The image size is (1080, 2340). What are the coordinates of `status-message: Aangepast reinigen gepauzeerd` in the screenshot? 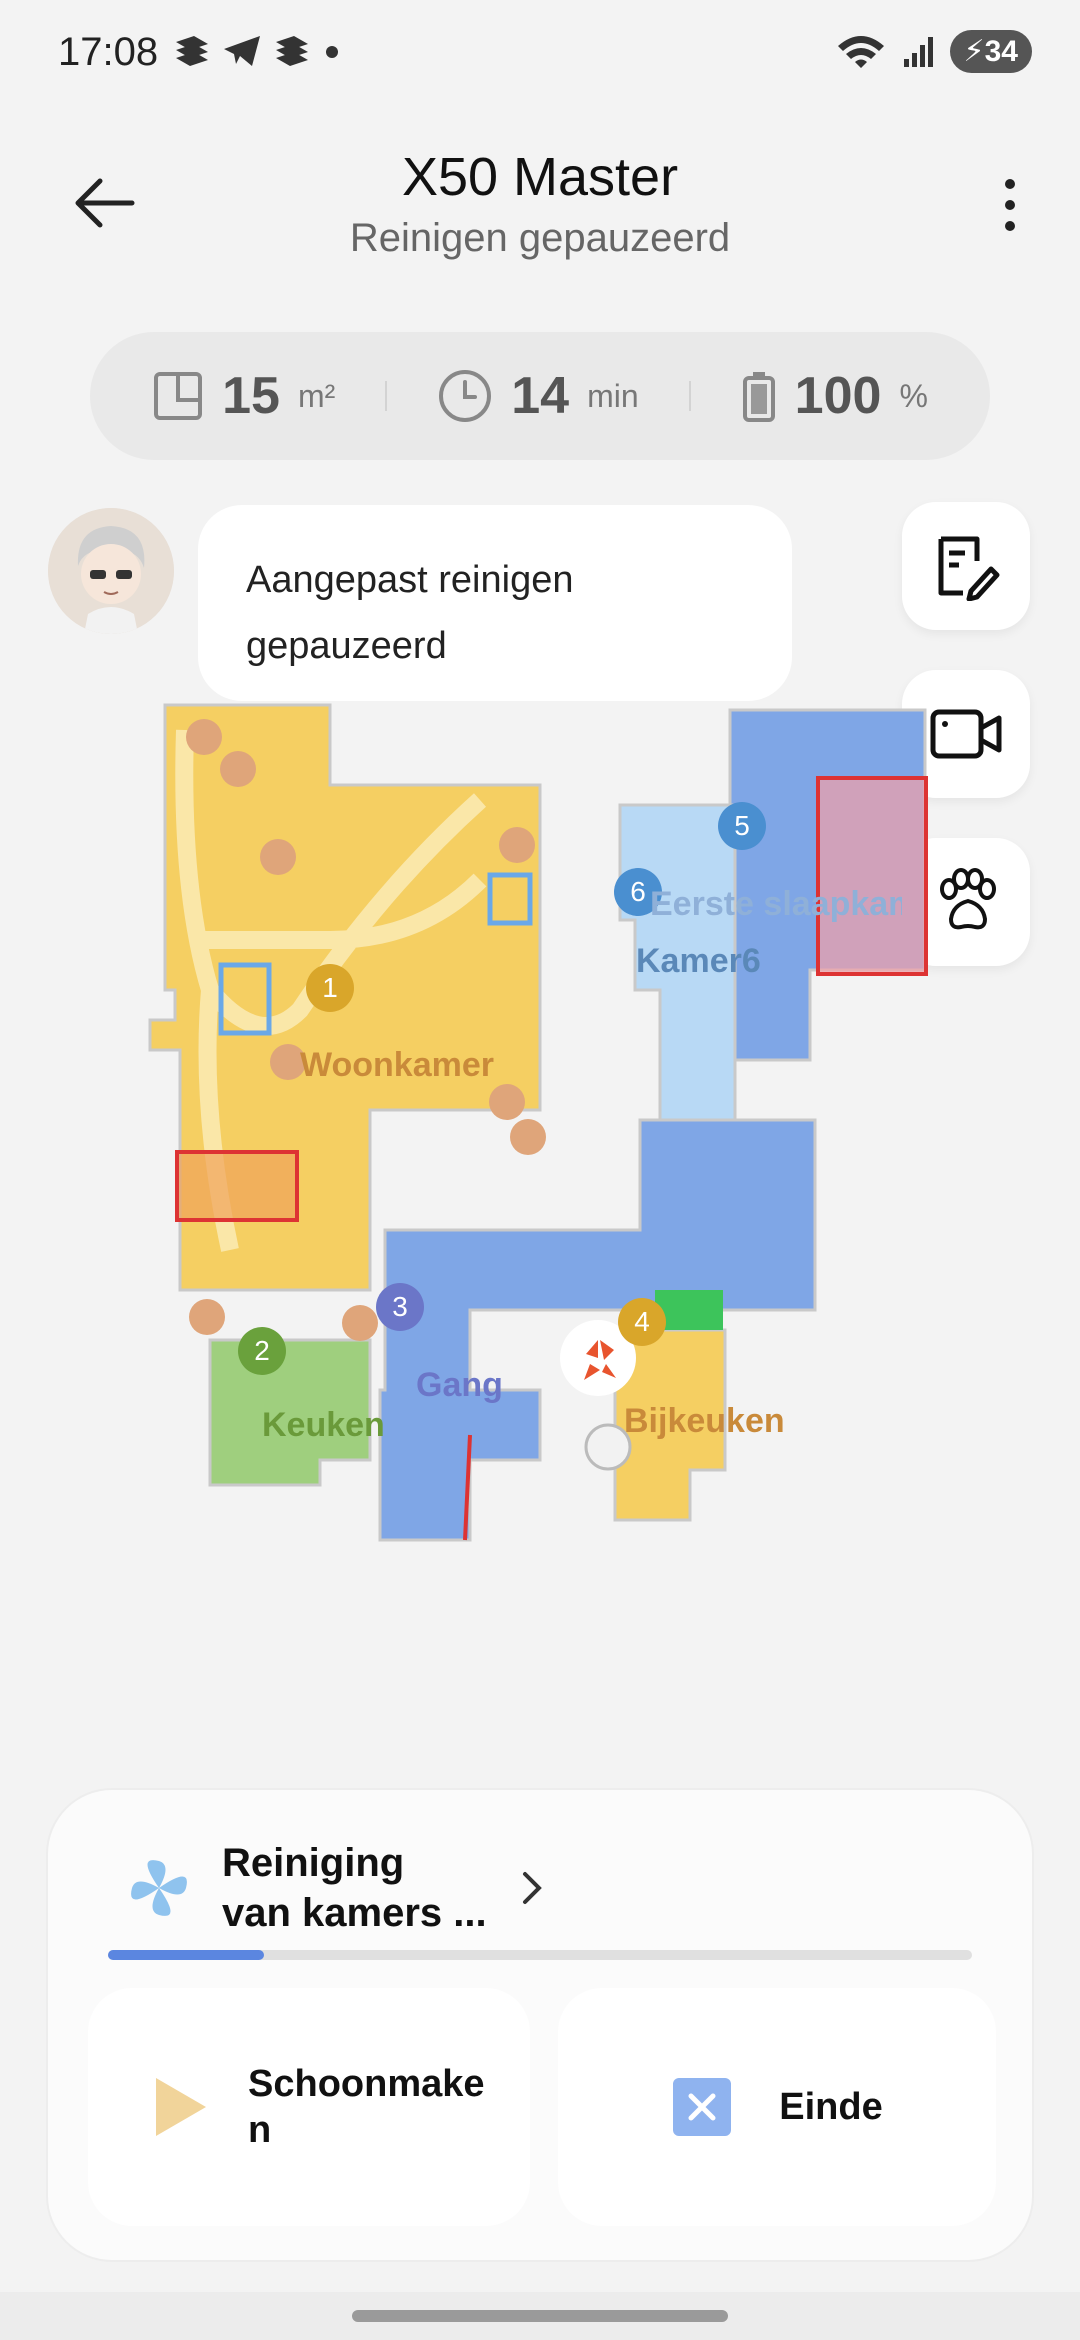 It's located at (495, 603).